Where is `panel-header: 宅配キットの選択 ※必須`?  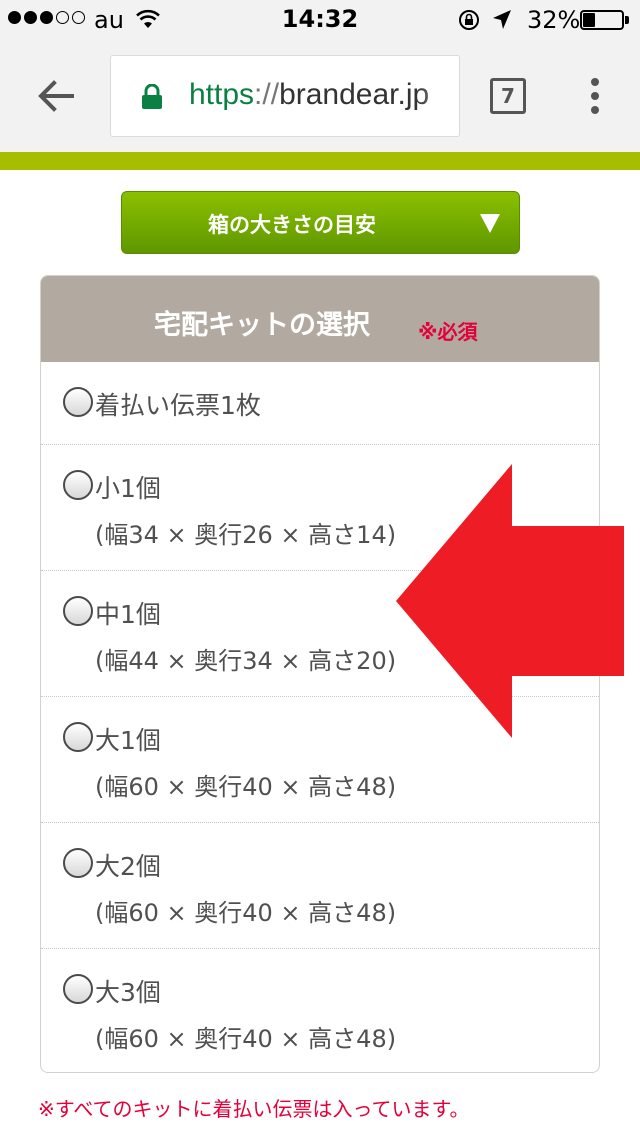
panel-header: 宅配キットの選択 ※必須 is located at coordinates (320, 319).